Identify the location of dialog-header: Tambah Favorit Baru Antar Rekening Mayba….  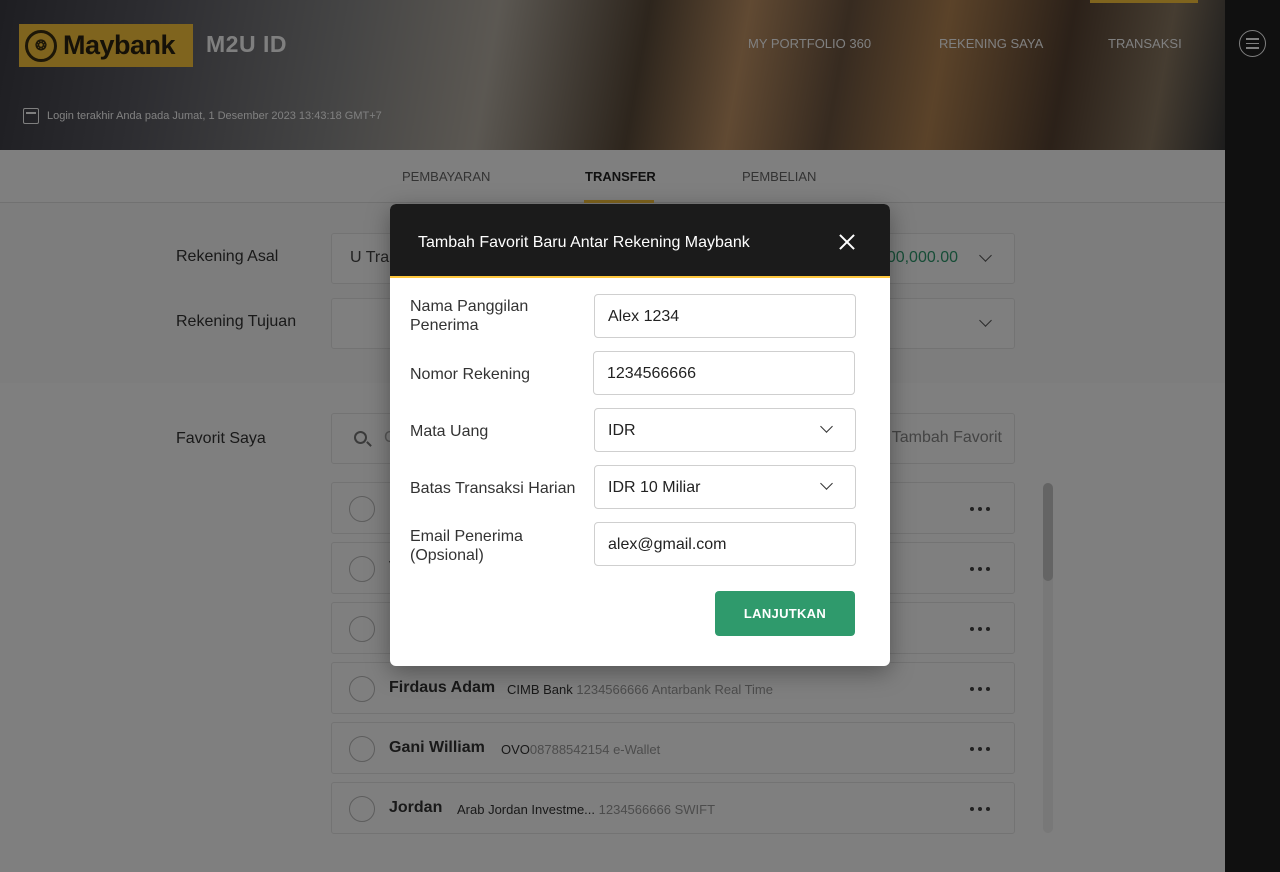
(640, 241).